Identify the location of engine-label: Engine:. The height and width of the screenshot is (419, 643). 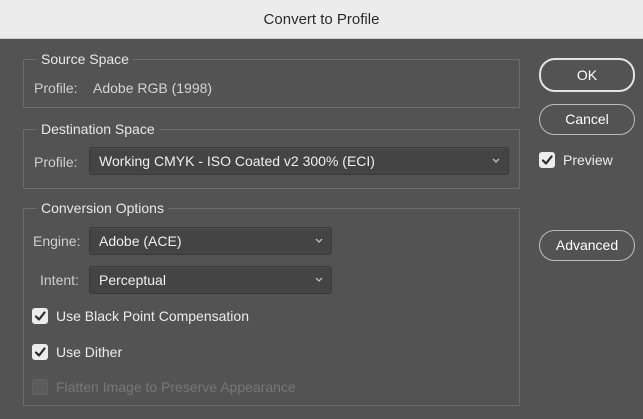
(57, 241).